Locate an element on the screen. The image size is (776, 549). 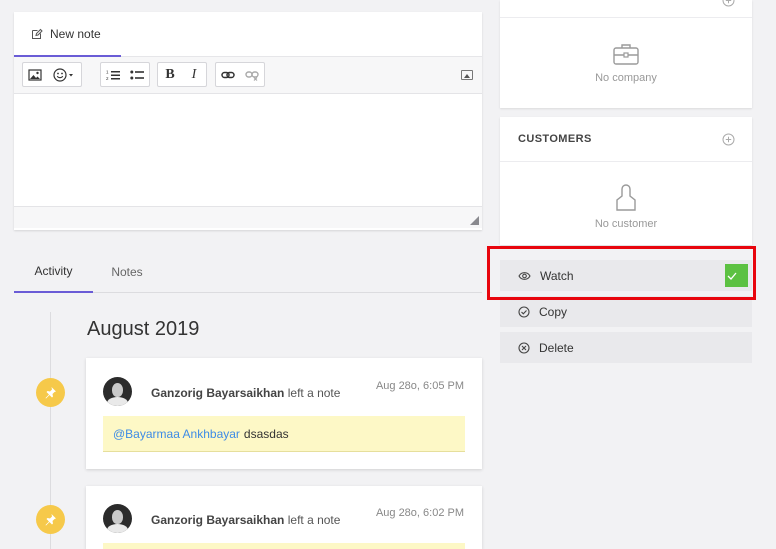
svg-text: 1 is located at coordinates (107, 71).